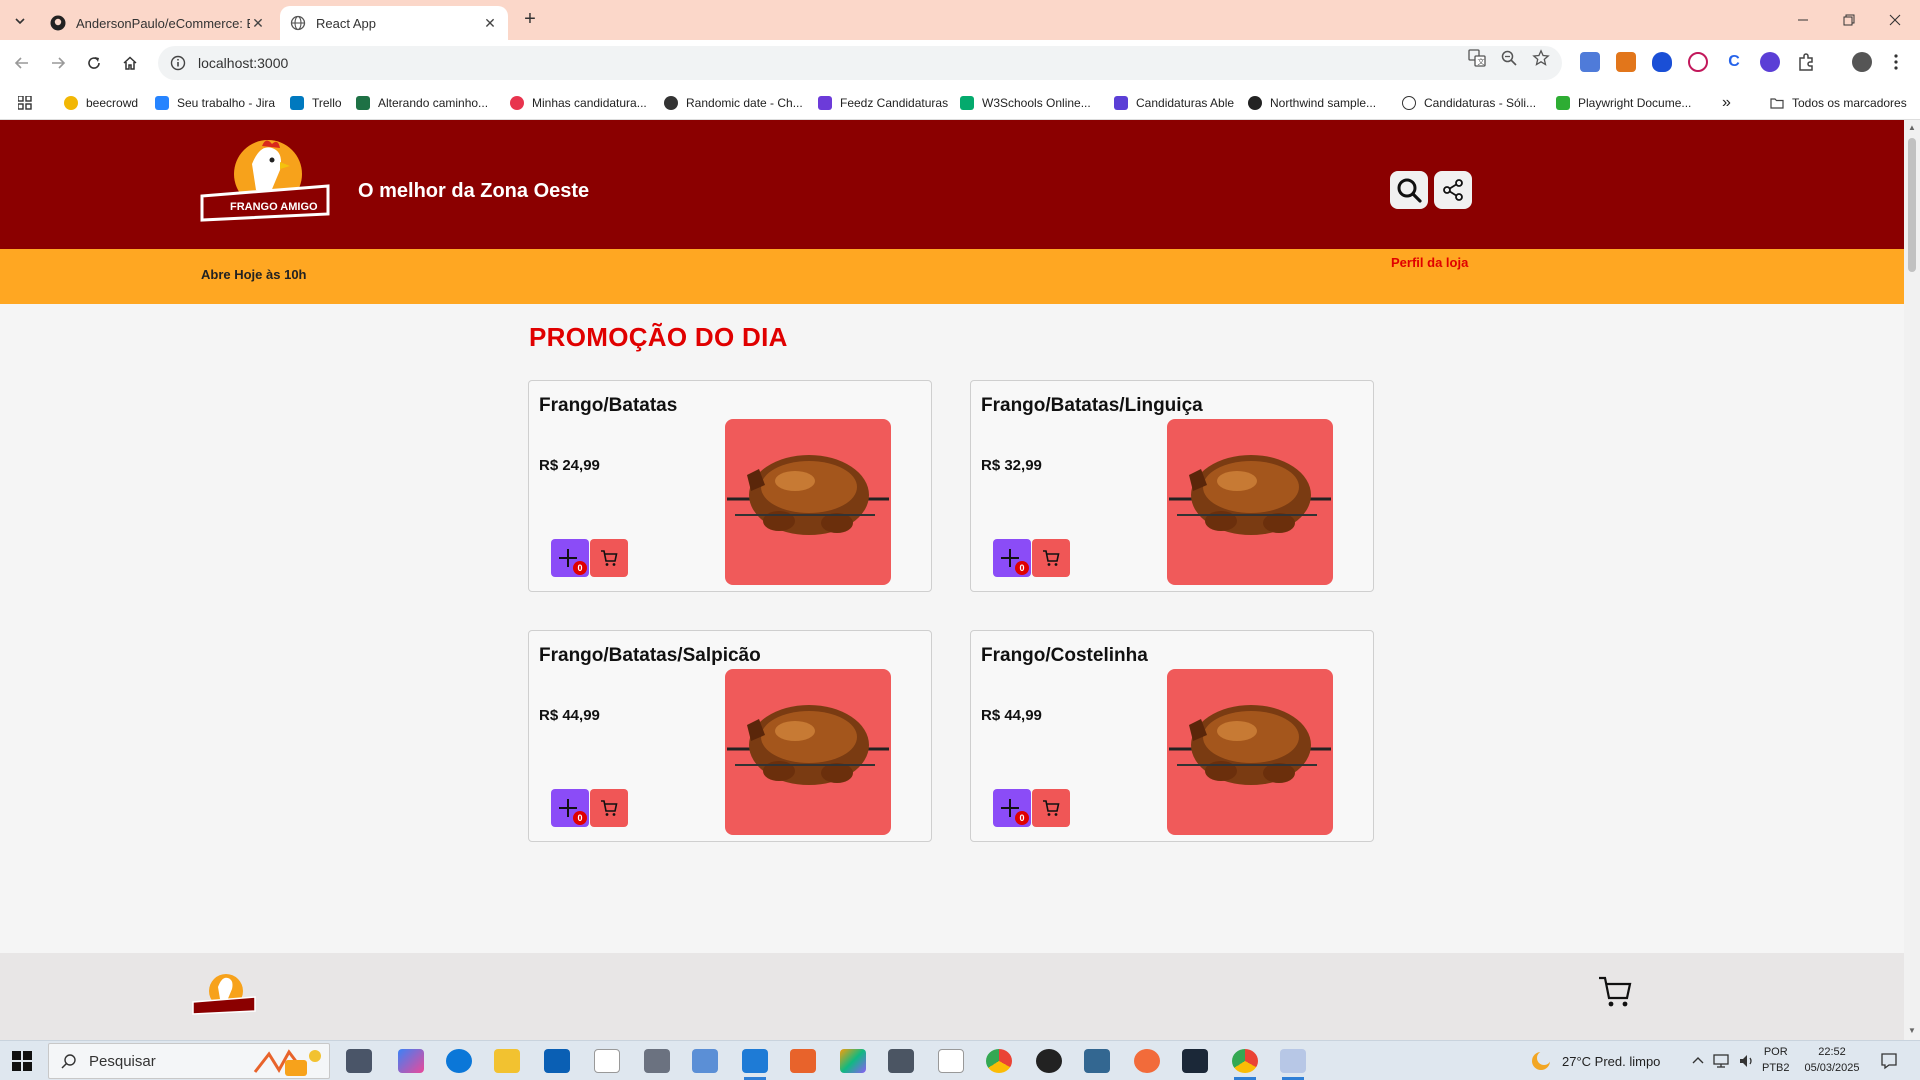 Image resolution: width=1920 pixels, height=1080 pixels. Describe the element at coordinates (1022, 568) in the screenshot. I see `quantity-badge: 0` at that location.